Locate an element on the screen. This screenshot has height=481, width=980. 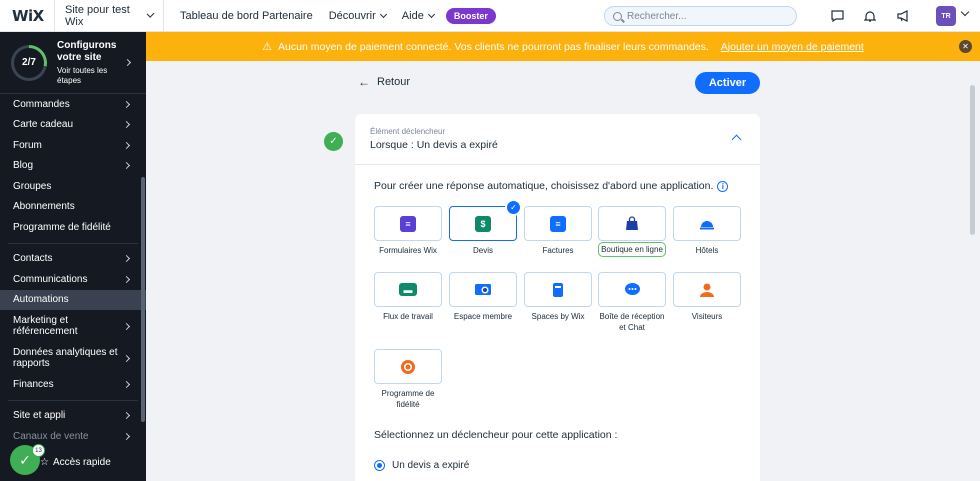
site-selector: Site pour test Wix is located at coordinates (109, 16).